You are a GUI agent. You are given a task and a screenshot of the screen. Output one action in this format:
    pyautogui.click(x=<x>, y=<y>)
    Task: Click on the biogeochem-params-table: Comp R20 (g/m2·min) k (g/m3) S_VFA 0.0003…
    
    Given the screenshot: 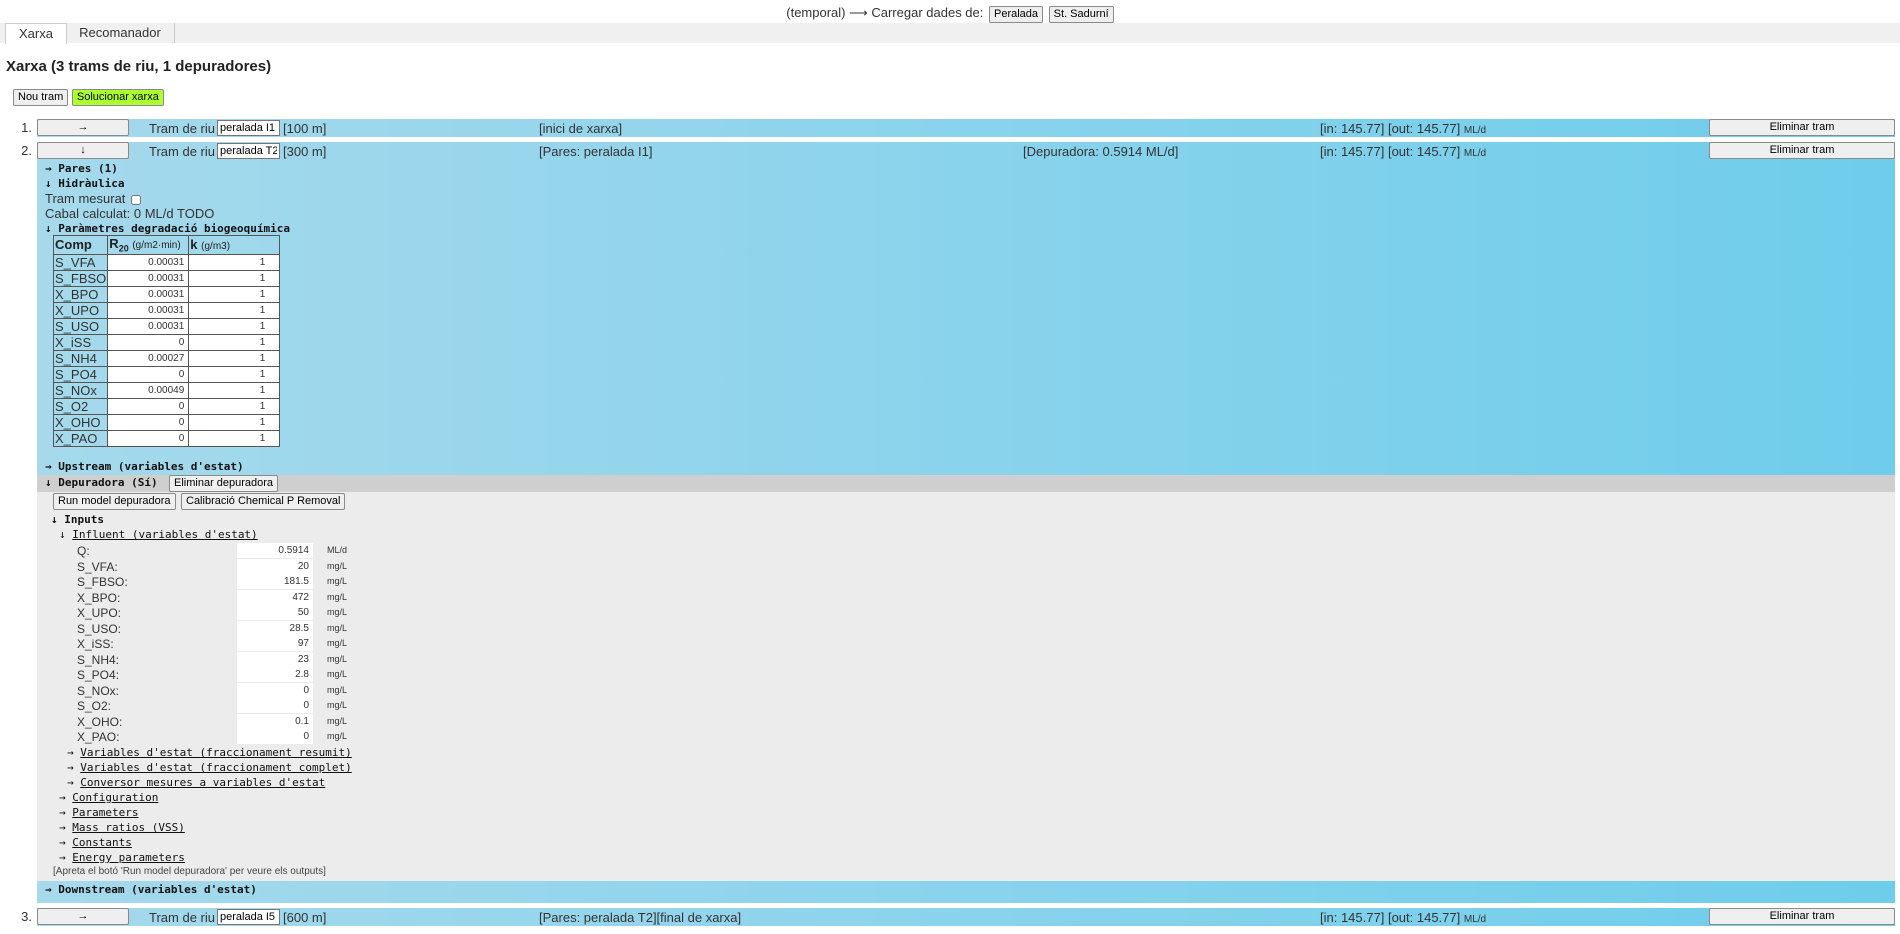 What is the action you would take?
    pyautogui.click(x=166, y=341)
    